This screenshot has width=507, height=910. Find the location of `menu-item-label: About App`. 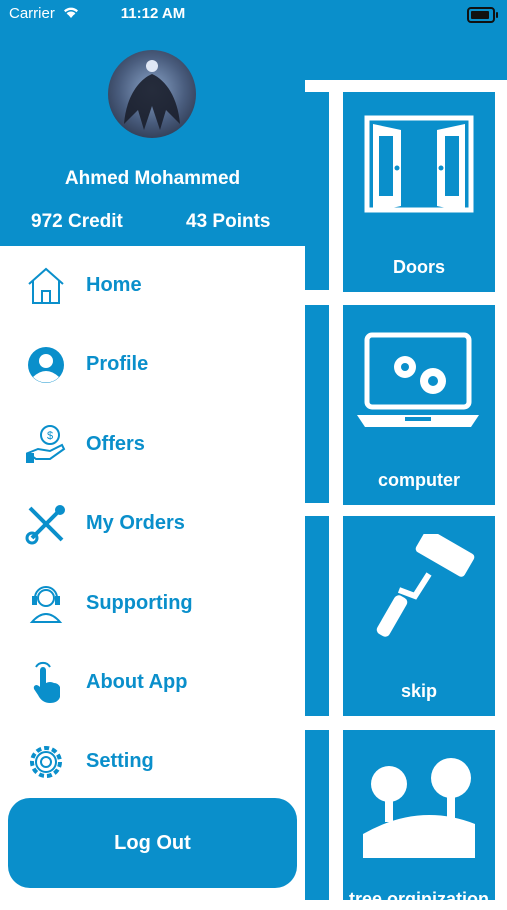

menu-item-label: About App is located at coordinates (137, 682).